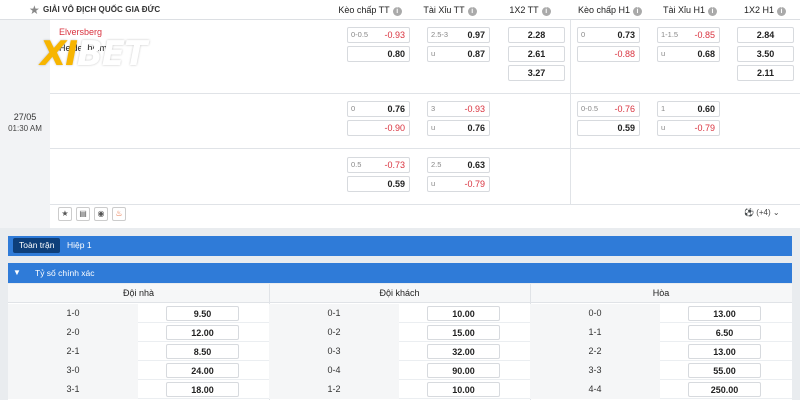 The image size is (800, 400). What do you see at coordinates (370, 10) in the screenshot?
I see `col-header-kc-tt: Kèo chấp TT i` at bounding box center [370, 10].